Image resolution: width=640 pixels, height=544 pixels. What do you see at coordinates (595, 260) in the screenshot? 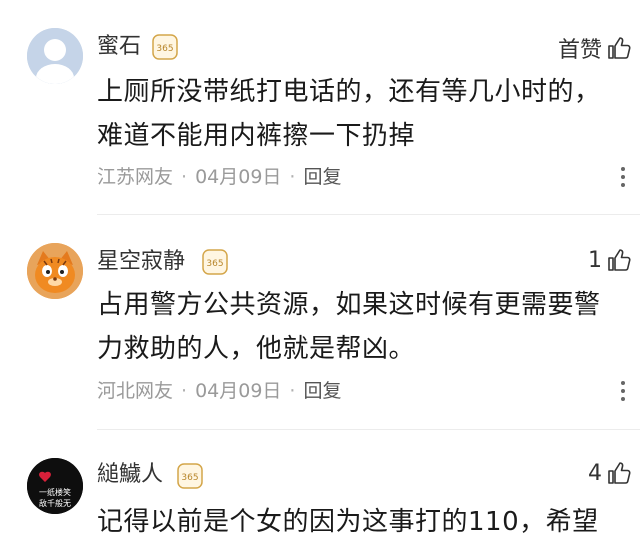
I see `like-count: 1` at bounding box center [595, 260].